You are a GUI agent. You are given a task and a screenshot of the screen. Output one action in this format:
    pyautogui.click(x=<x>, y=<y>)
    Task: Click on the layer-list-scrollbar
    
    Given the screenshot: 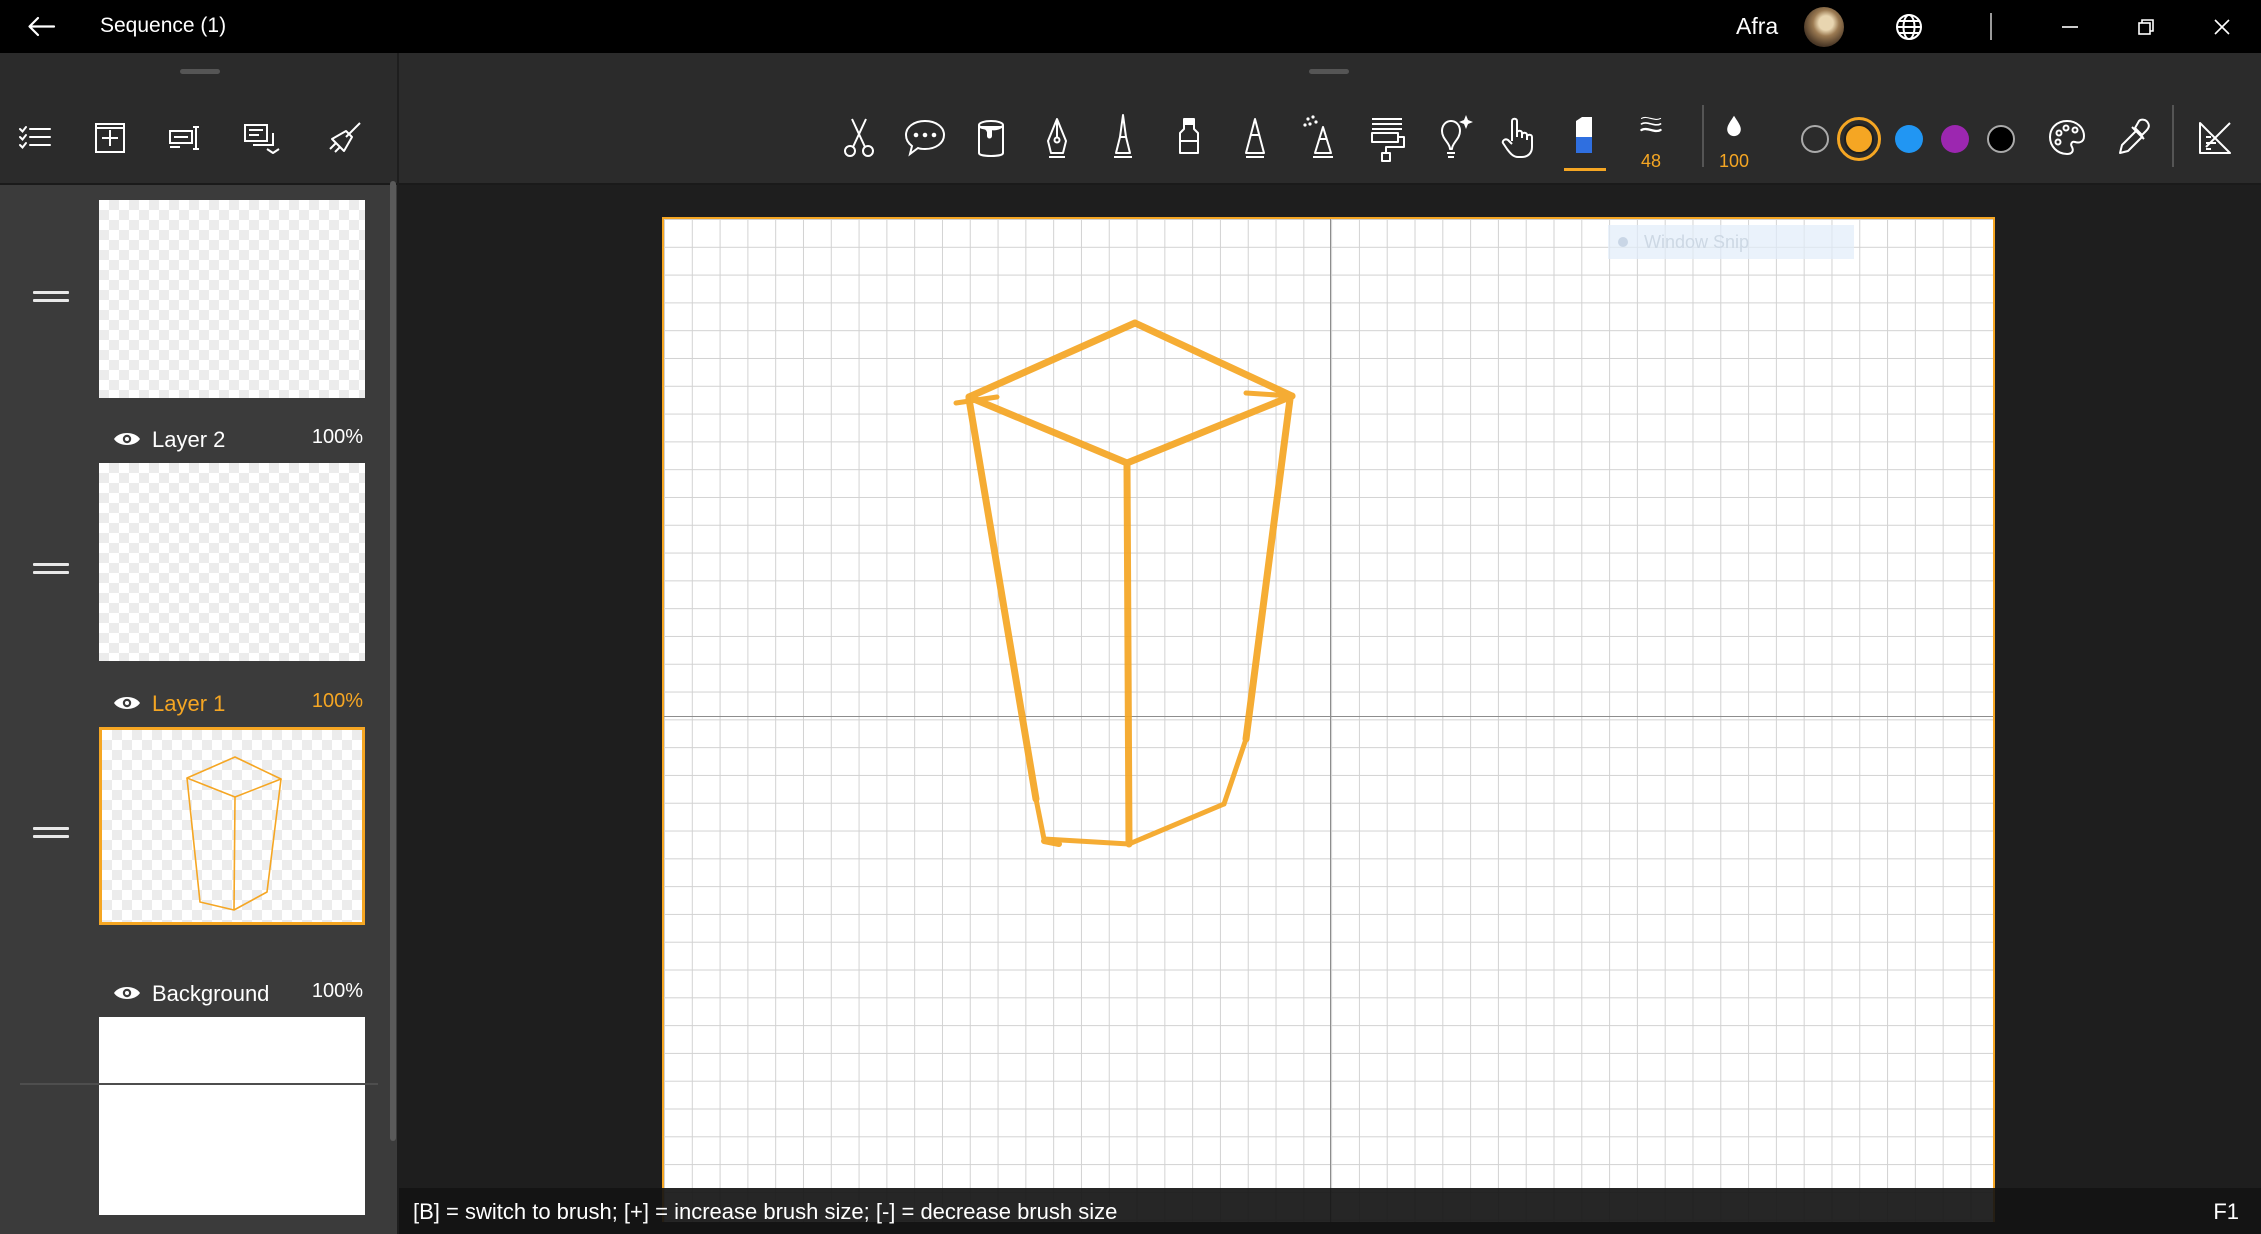 What is the action you would take?
    pyautogui.click(x=393, y=661)
    